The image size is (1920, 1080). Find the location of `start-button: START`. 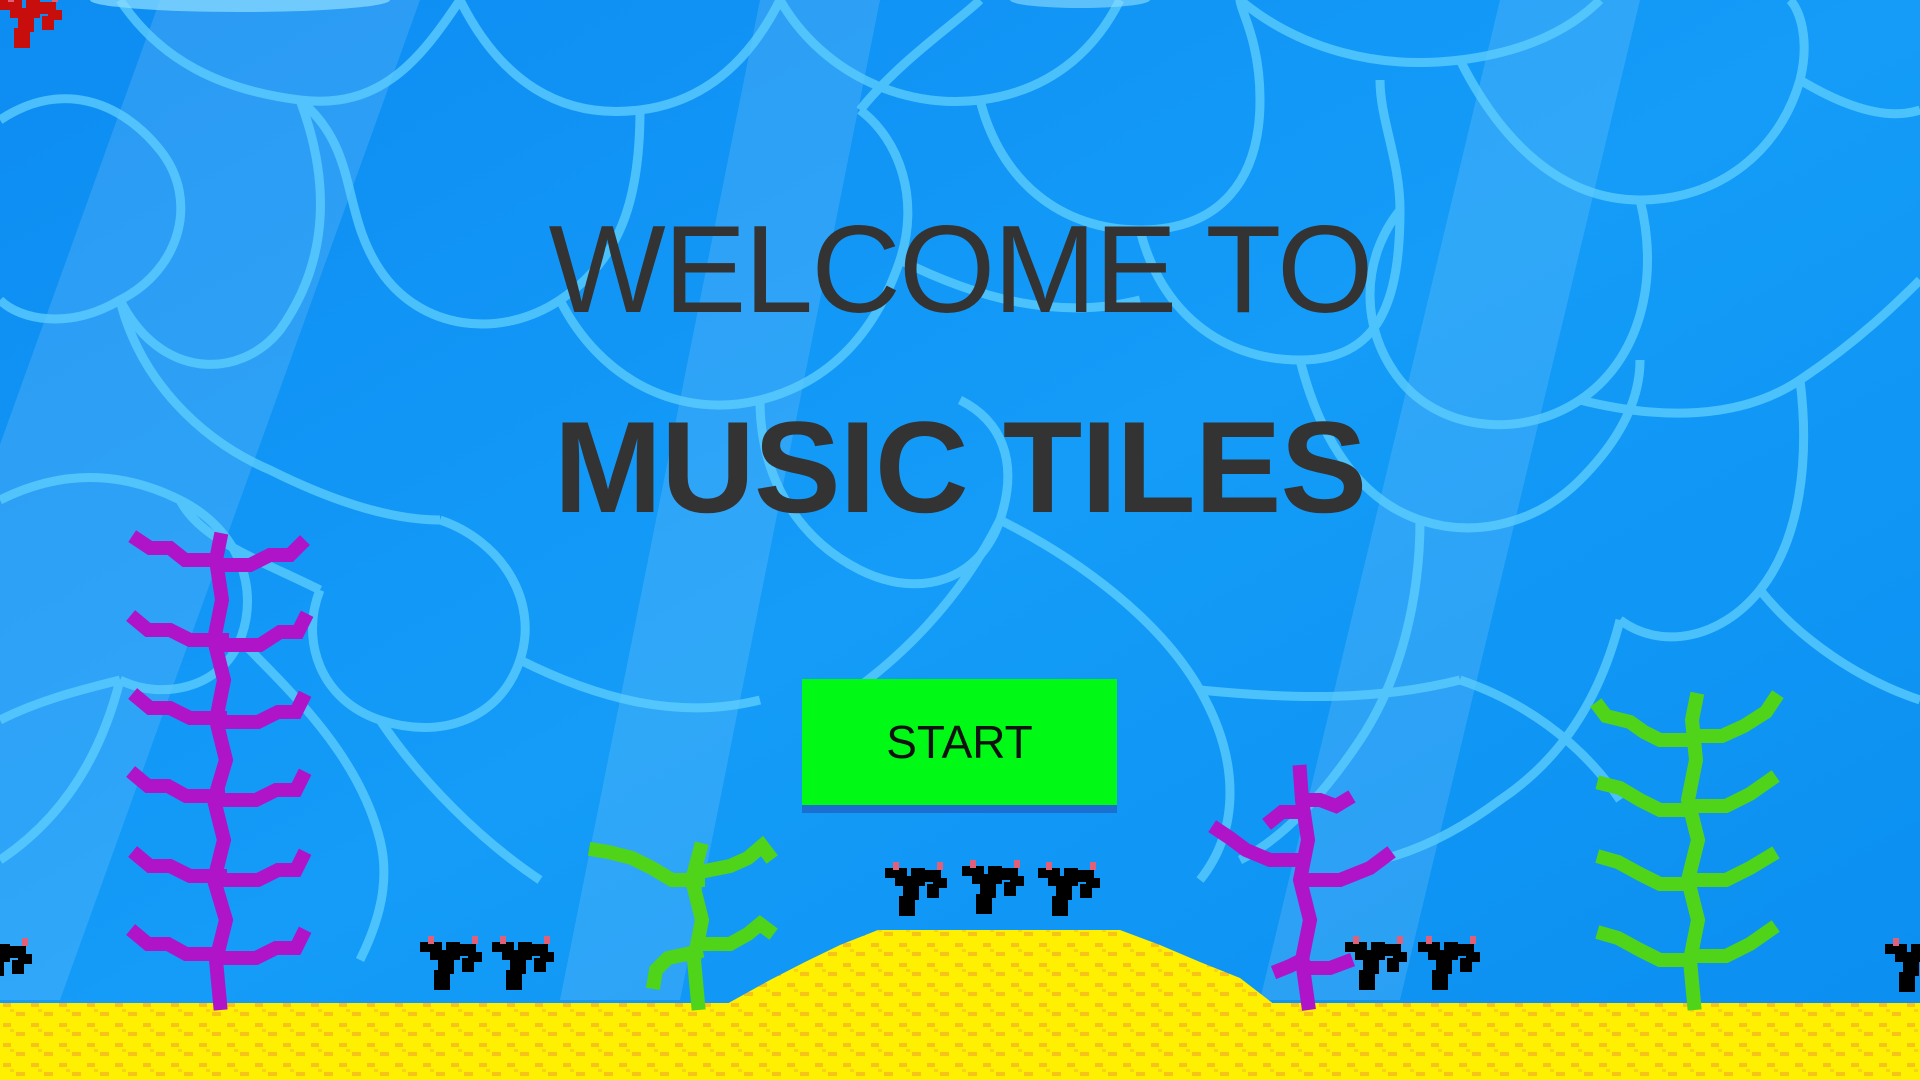

start-button: START is located at coordinates (959, 746).